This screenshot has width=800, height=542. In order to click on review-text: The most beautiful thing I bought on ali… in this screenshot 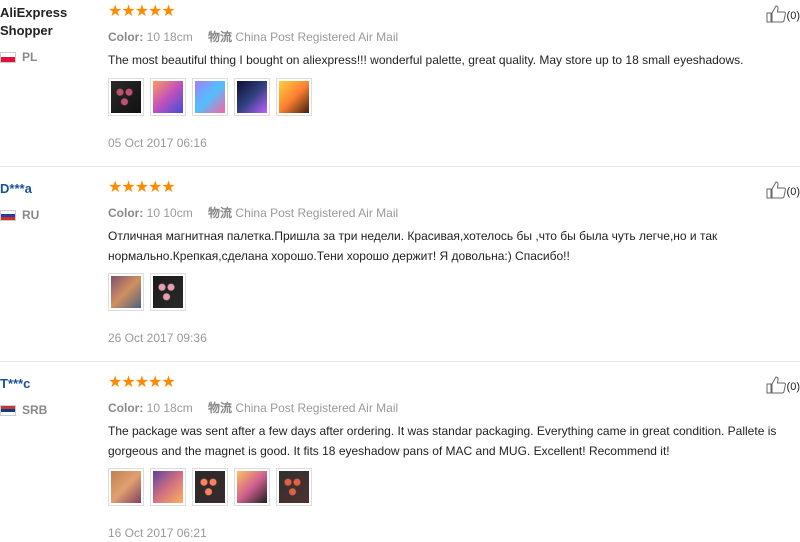, I will do `click(426, 60)`.